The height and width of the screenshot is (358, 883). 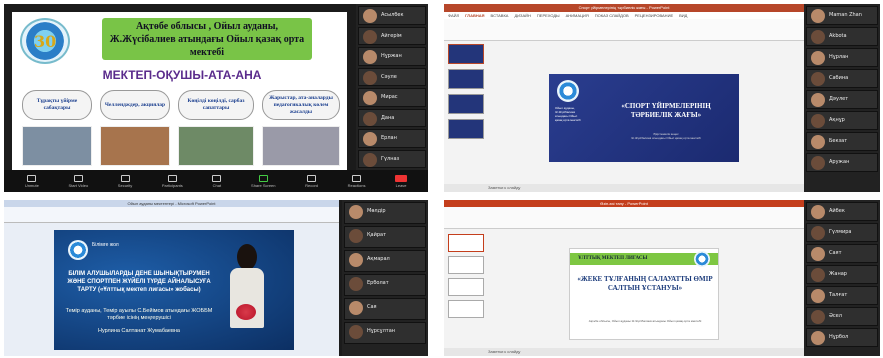 What do you see at coordinates (392, 15) in the screenshot?
I see `participant-tile: Асылбек` at bounding box center [392, 15].